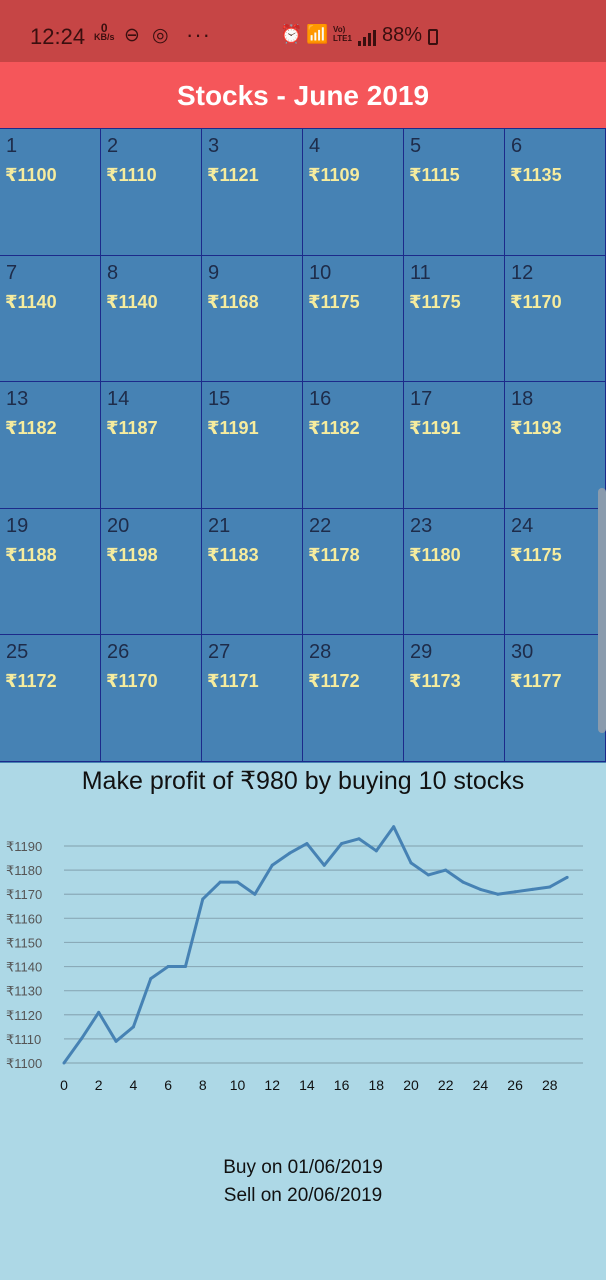 This screenshot has height=1280, width=606. What do you see at coordinates (24, 894) in the screenshot?
I see `y-tick-label: ₹1170` at bounding box center [24, 894].